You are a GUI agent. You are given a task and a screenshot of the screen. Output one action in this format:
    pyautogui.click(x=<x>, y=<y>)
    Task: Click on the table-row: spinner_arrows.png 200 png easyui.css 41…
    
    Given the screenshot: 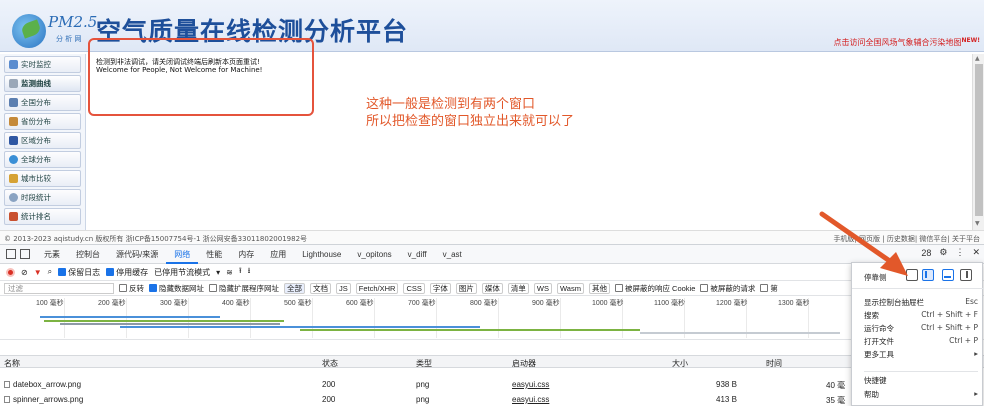 What is the action you would take?
    pyautogui.click(x=492, y=399)
    